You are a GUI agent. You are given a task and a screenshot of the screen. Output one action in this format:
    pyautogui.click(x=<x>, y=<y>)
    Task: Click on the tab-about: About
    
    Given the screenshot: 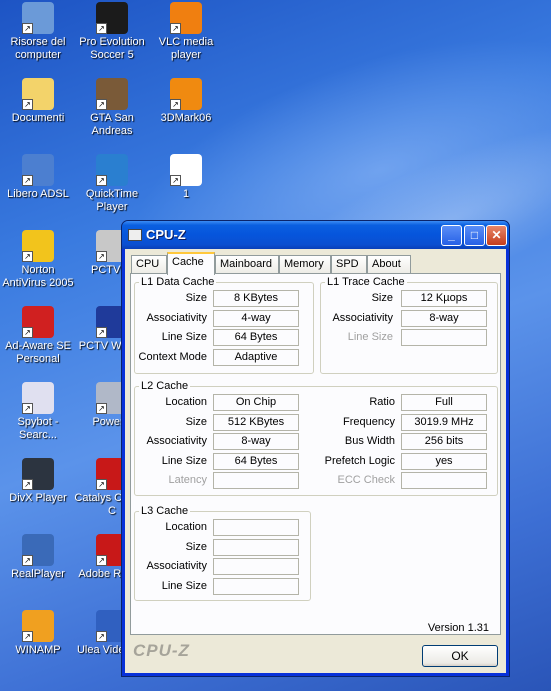 What is the action you would take?
    pyautogui.click(x=389, y=264)
    